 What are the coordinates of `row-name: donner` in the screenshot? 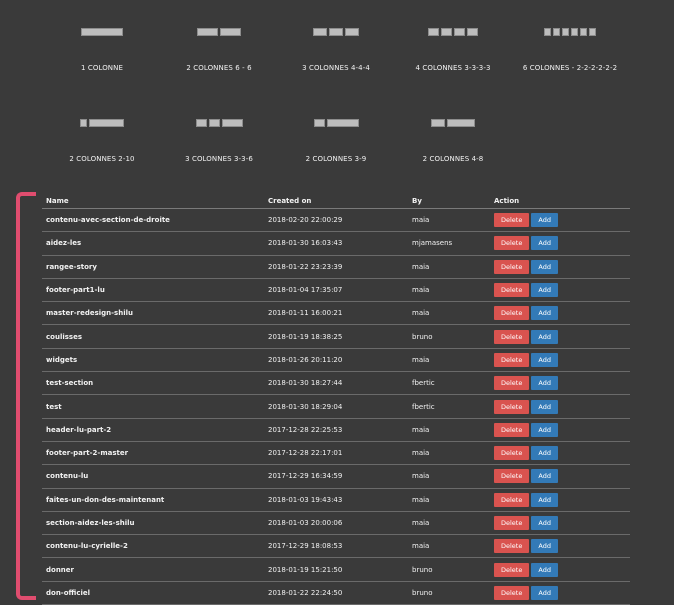 It's located at (153, 569).